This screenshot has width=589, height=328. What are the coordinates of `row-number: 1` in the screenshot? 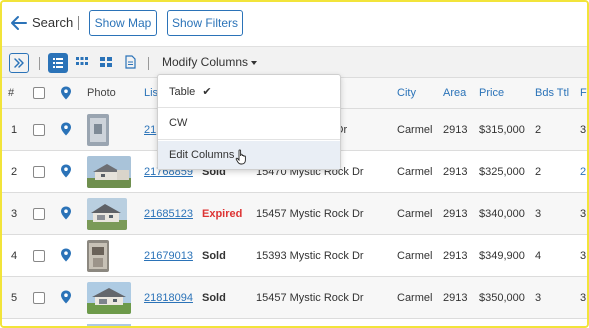 It's located at (14, 130).